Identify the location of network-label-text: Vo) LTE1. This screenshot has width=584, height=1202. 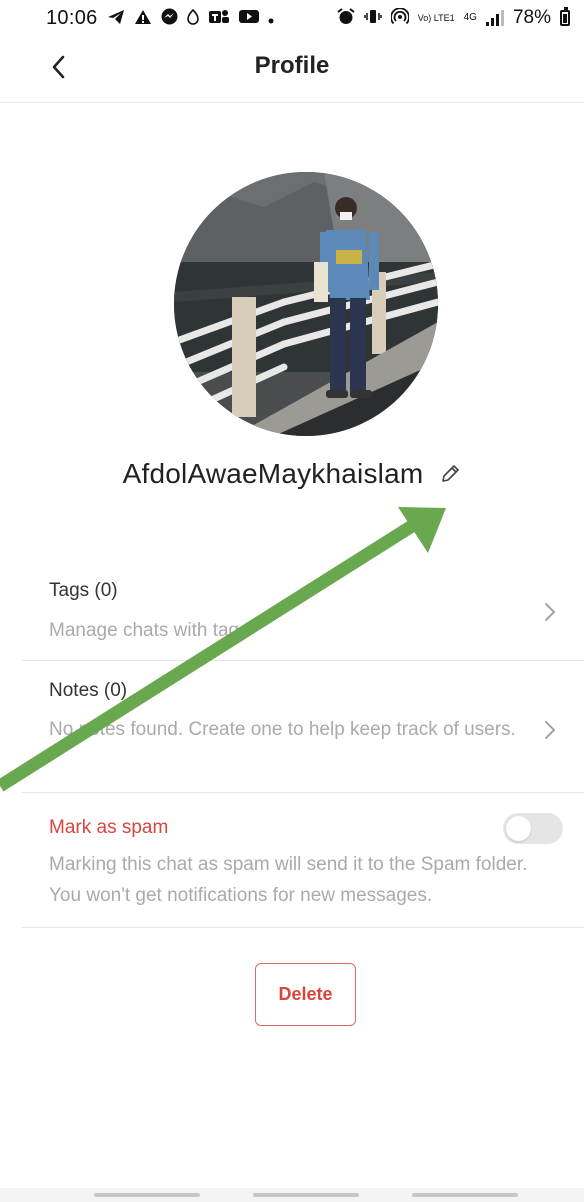
(436, 17).